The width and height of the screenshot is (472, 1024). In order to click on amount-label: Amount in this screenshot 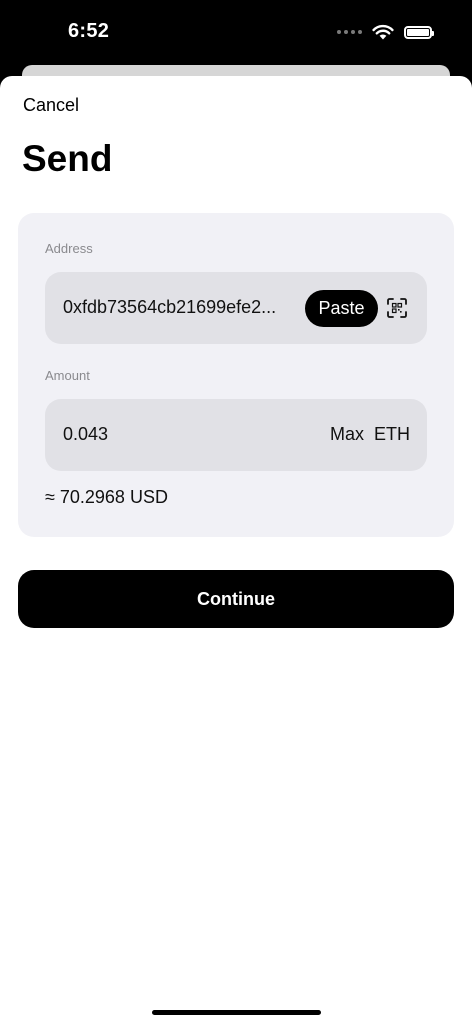, I will do `click(67, 375)`.